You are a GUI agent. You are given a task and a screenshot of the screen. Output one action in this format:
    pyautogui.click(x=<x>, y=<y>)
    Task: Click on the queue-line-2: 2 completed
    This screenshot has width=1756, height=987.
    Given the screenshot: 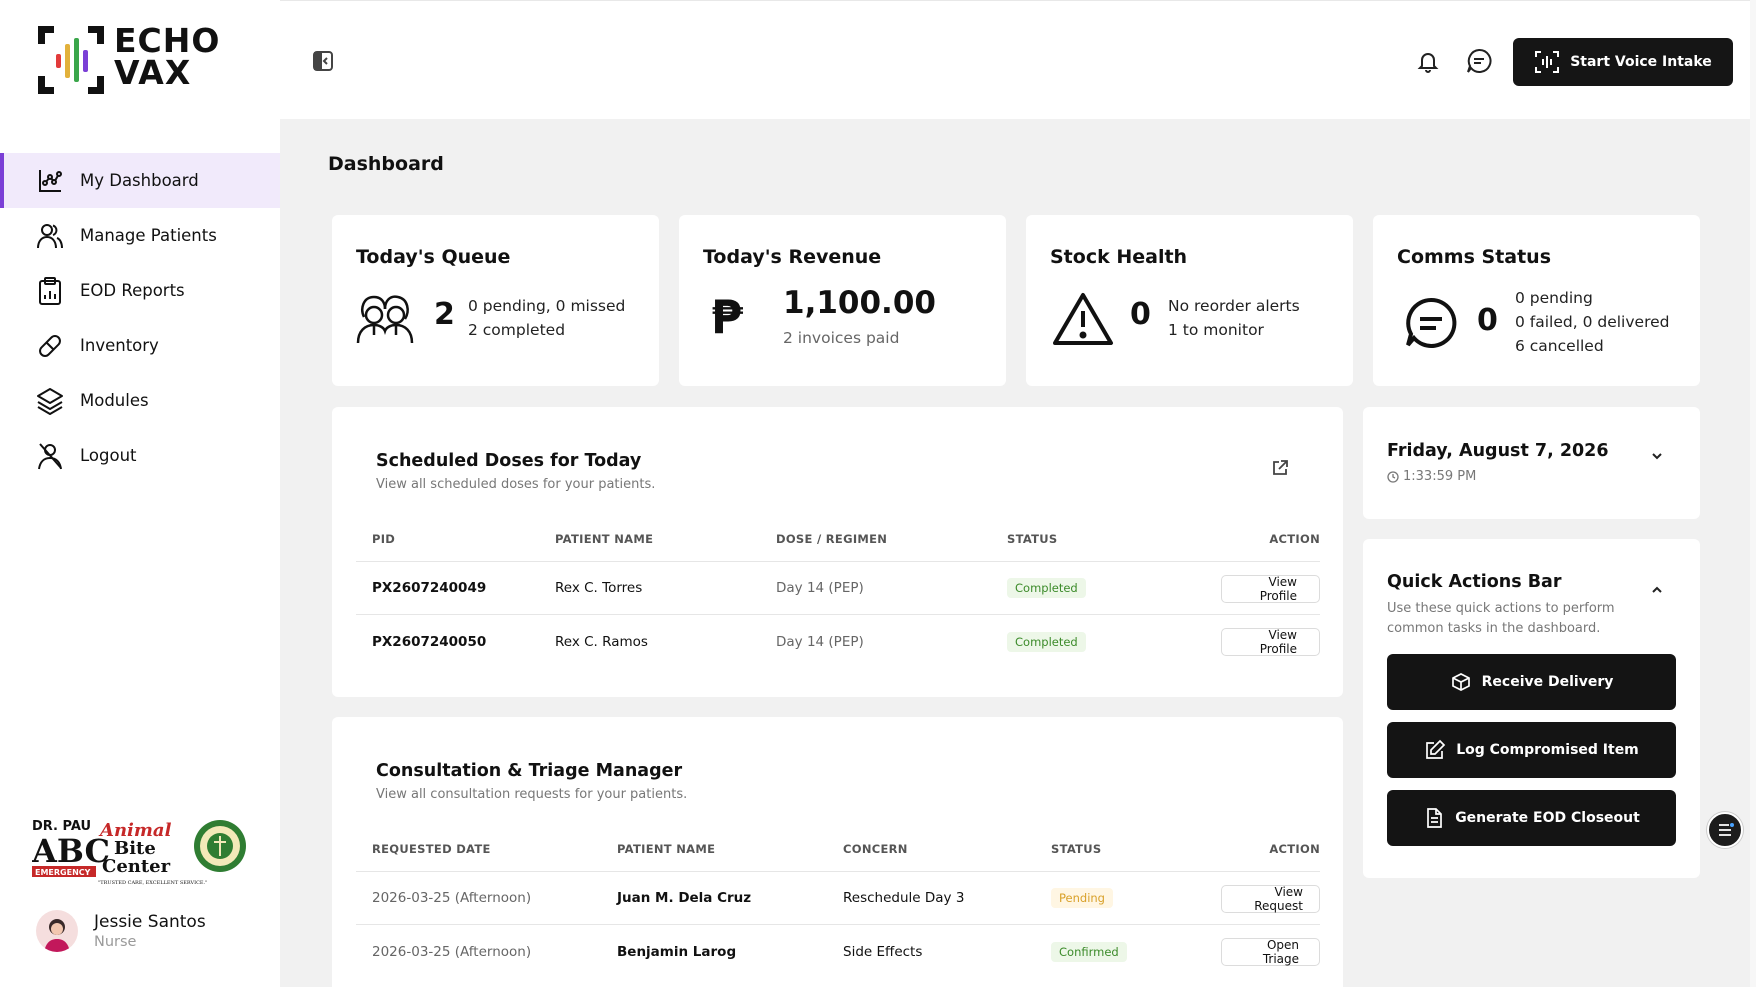 What is the action you would take?
    pyautogui.click(x=517, y=330)
    